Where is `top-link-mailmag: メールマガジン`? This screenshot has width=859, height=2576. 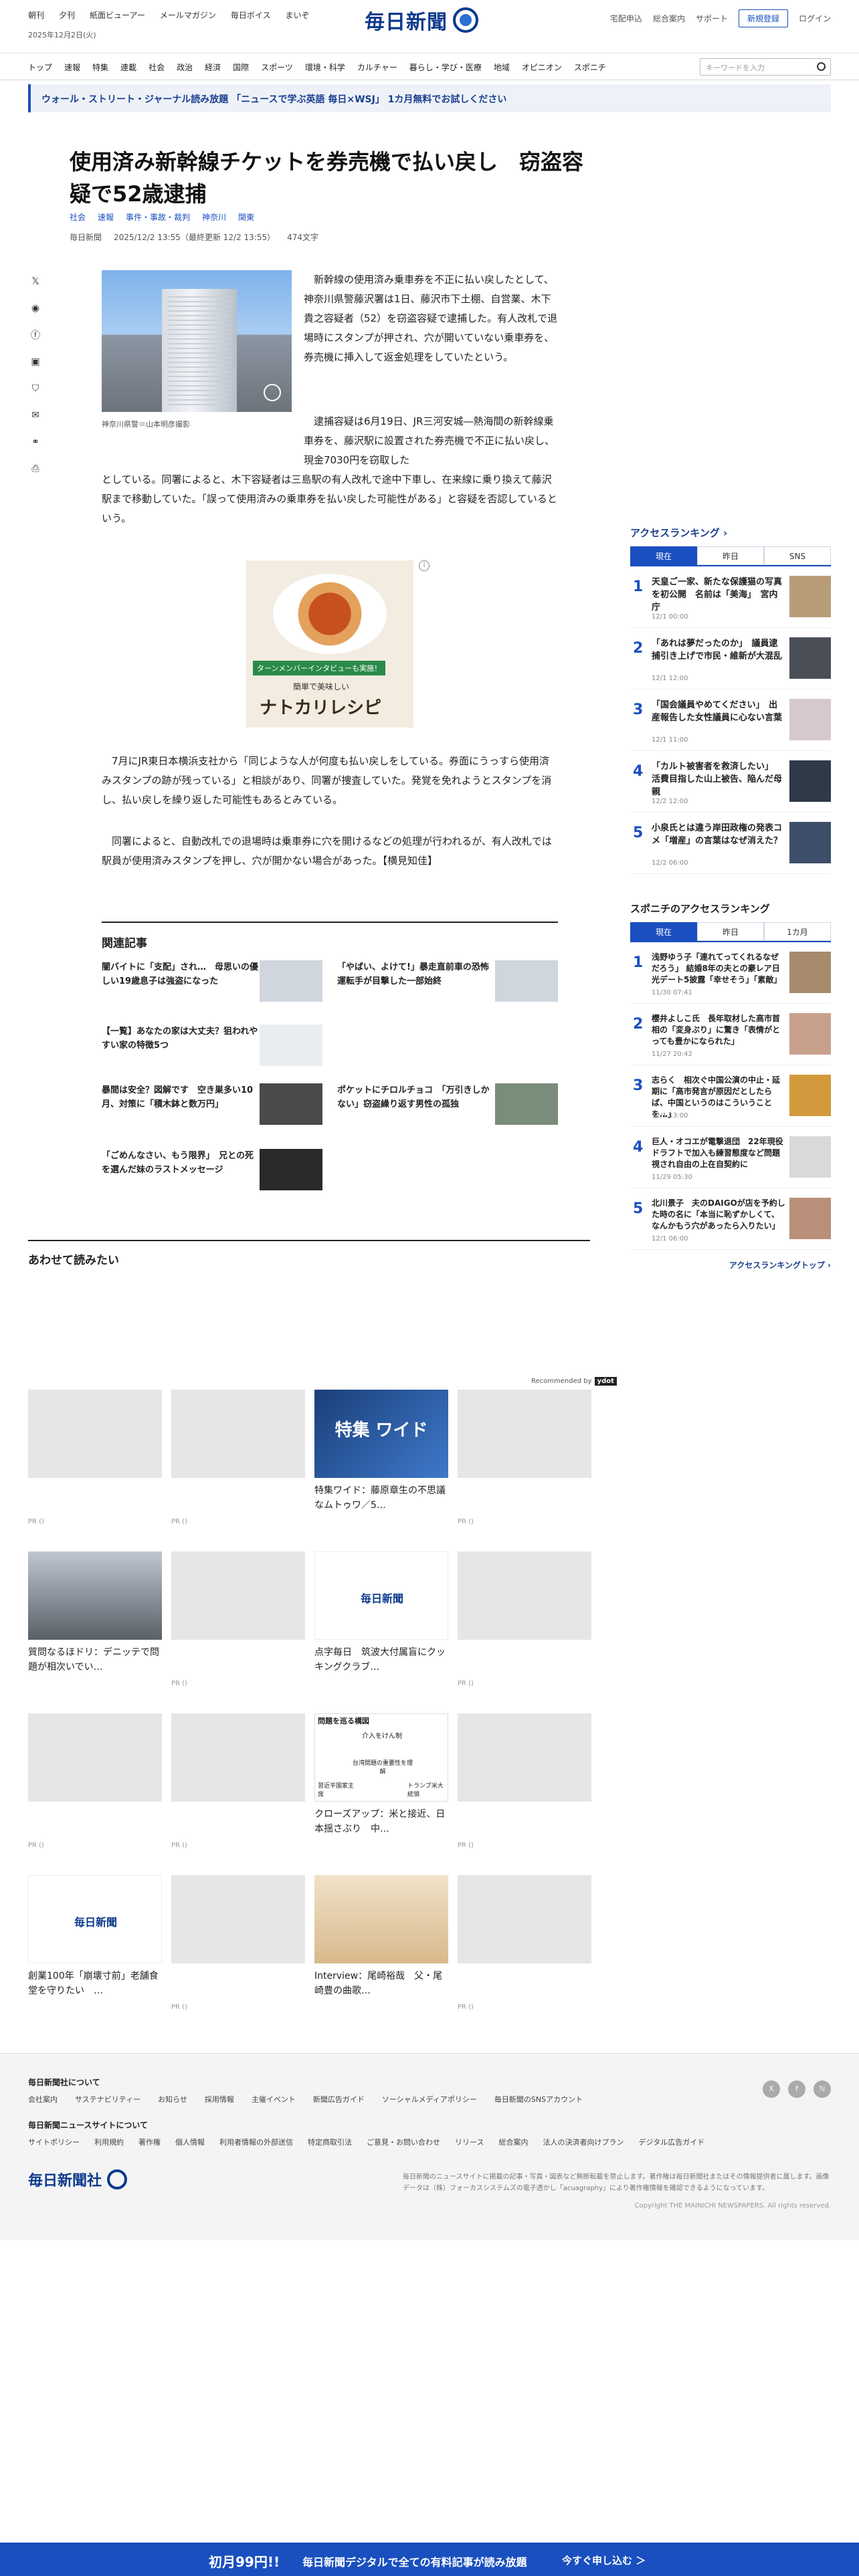 top-link-mailmag: メールマガジン is located at coordinates (188, 15).